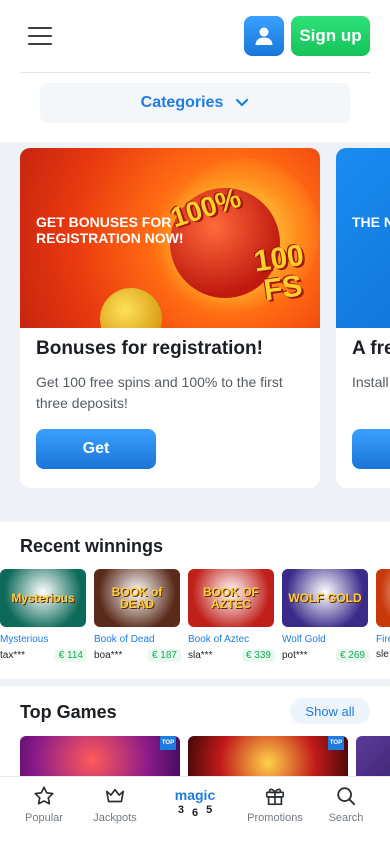  I want to click on win-item: WOLF GOLD Wolf Gold pot*** € 269, so click(325, 615).